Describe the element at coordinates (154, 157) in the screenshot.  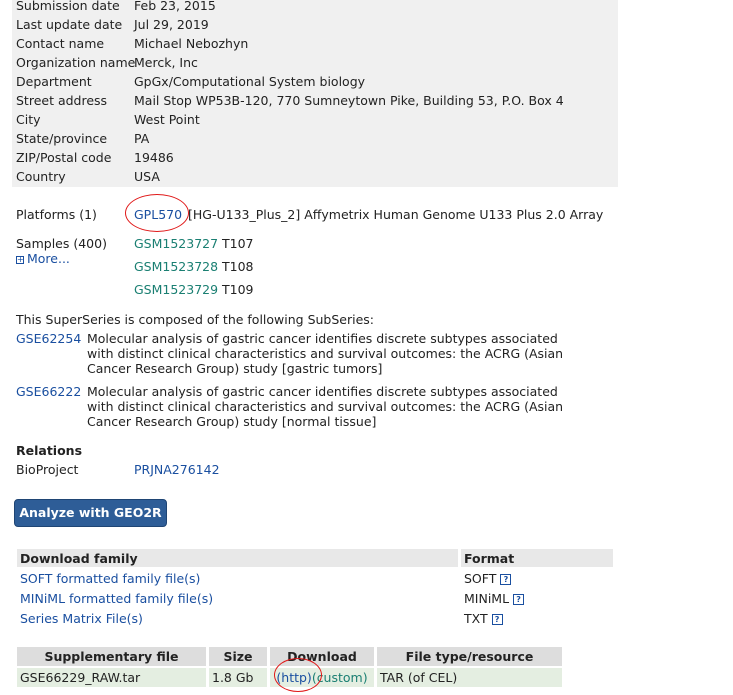
I see `info-value: 19486` at that location.